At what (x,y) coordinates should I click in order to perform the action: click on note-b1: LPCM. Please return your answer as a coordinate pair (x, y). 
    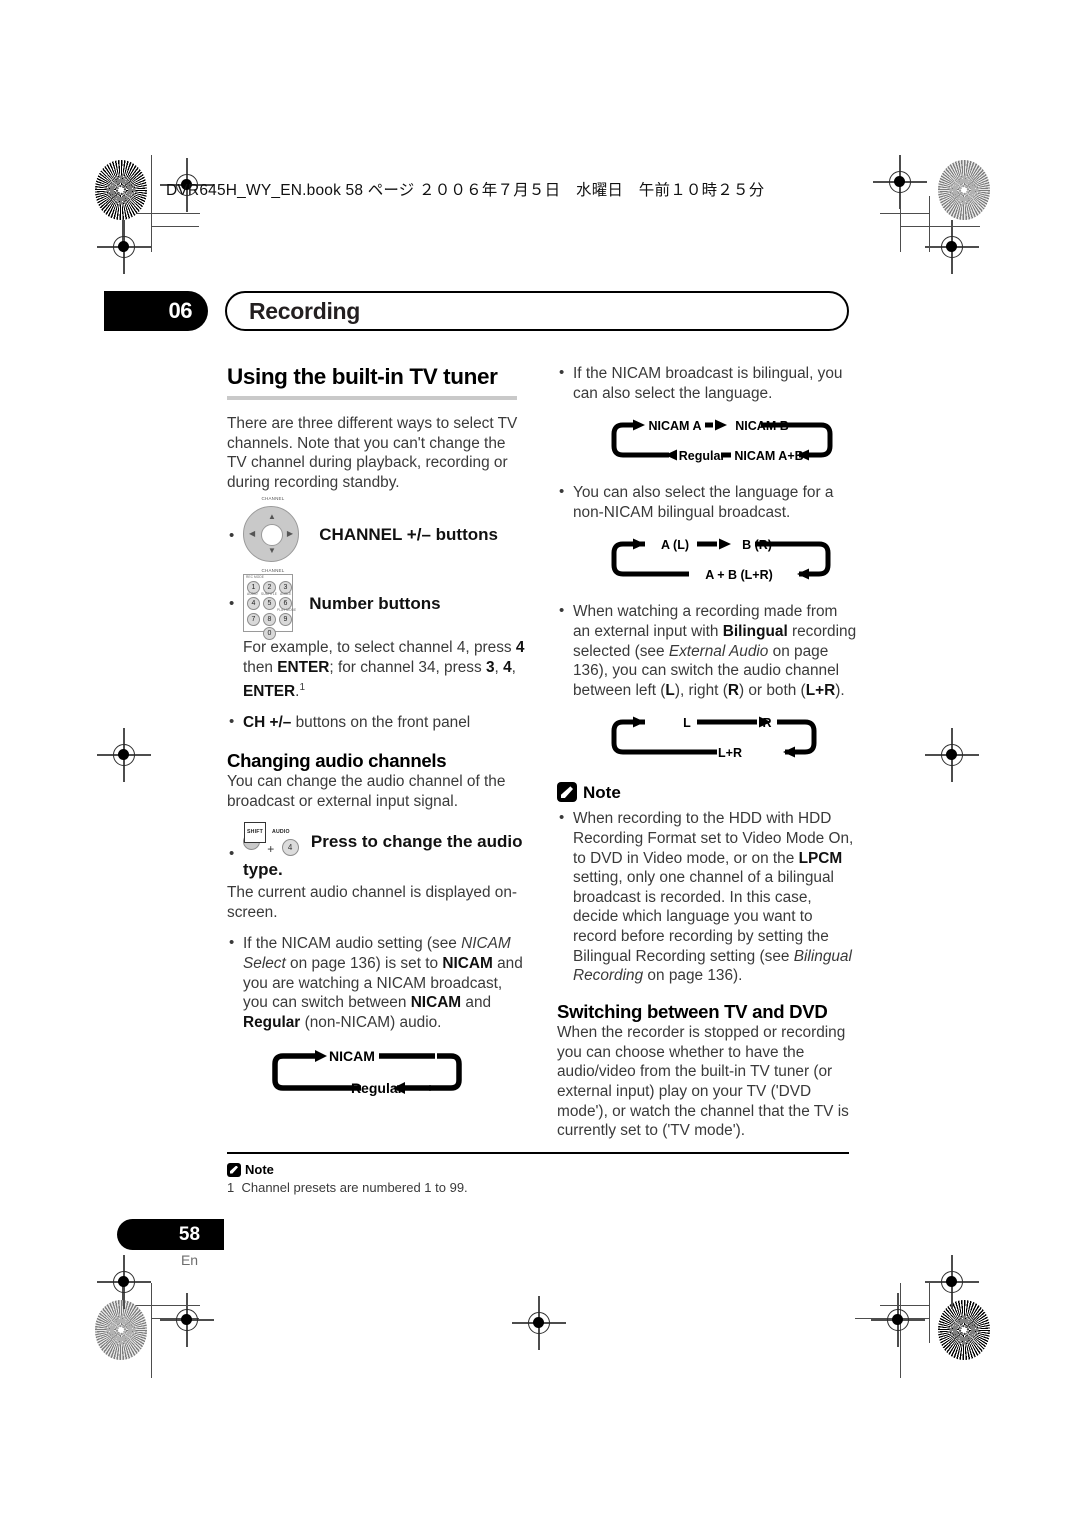
    Looking at the image, I should click on (820, 858).